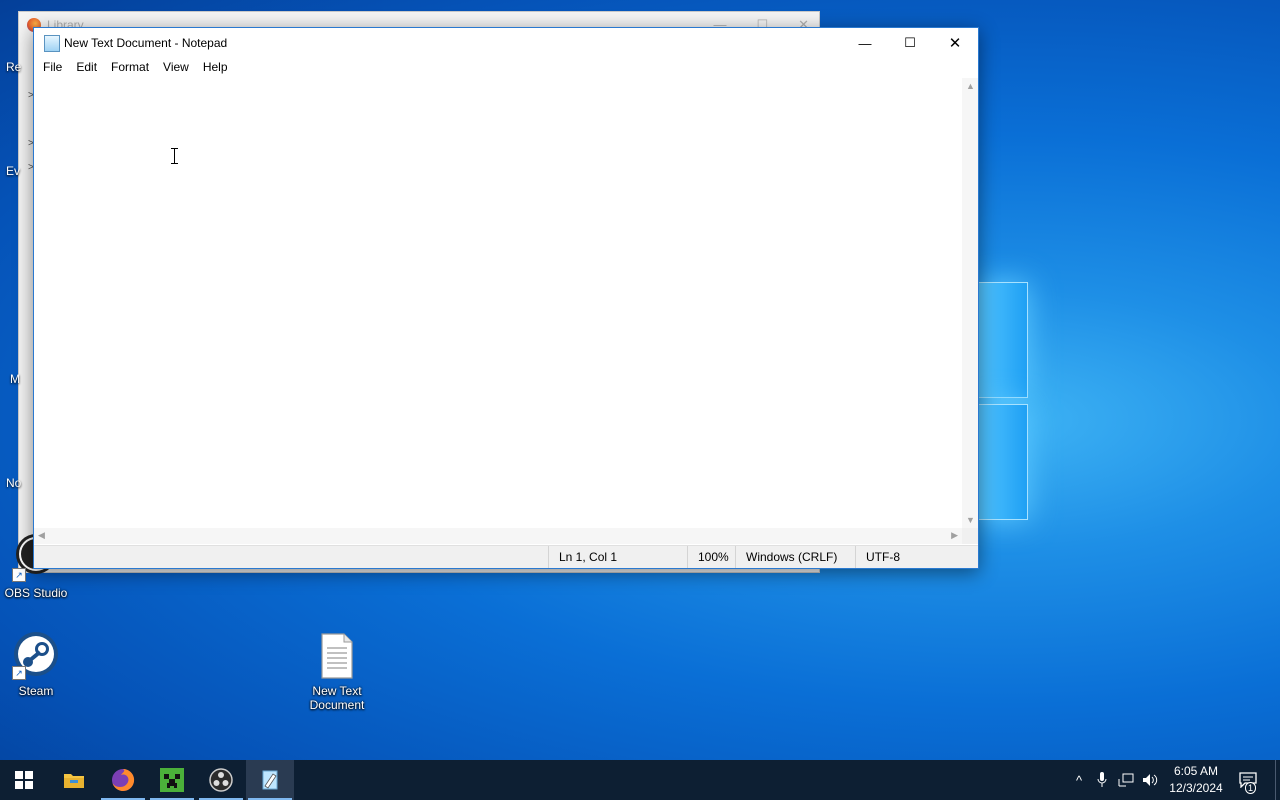 The width and height of the screenshot is (1280, 800). I want to click on desktop-icon-label-clipped: Ev, so click(13, 171).